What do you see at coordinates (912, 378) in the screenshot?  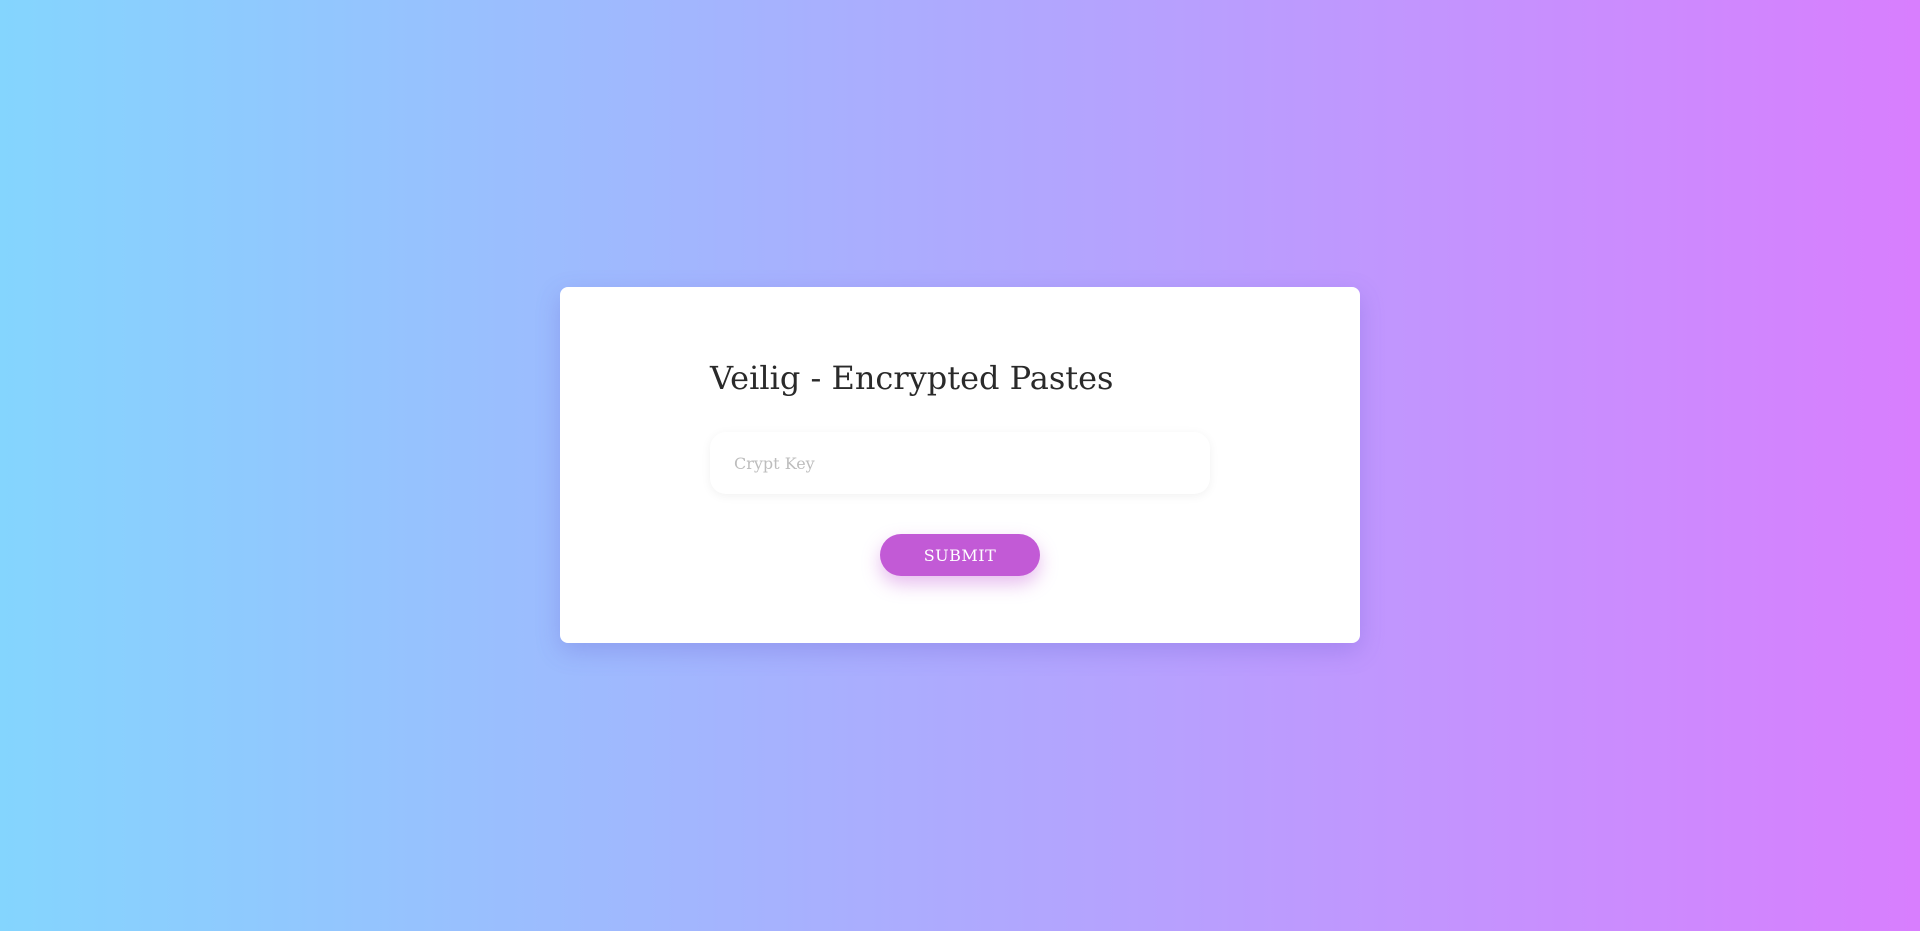 I see `page-title: Veilig - Encrypted Pastes` at bounding box center [912, 378].